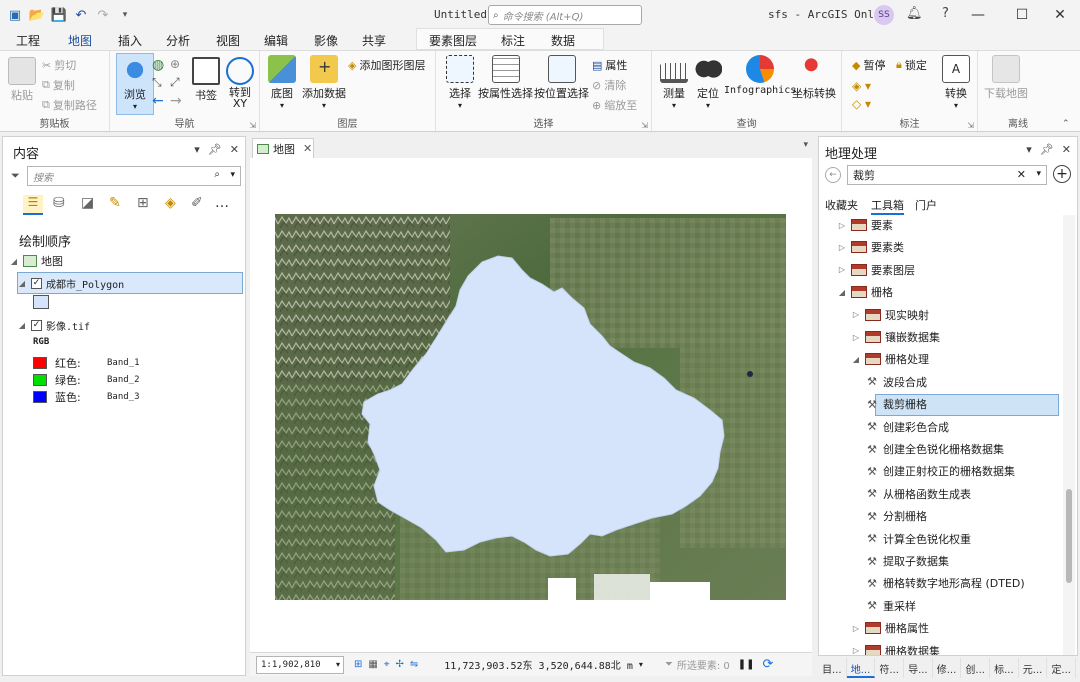  Describe the element at coordinates (374, 40) in the screenshot. I see `tab-share: 共享` at that location.